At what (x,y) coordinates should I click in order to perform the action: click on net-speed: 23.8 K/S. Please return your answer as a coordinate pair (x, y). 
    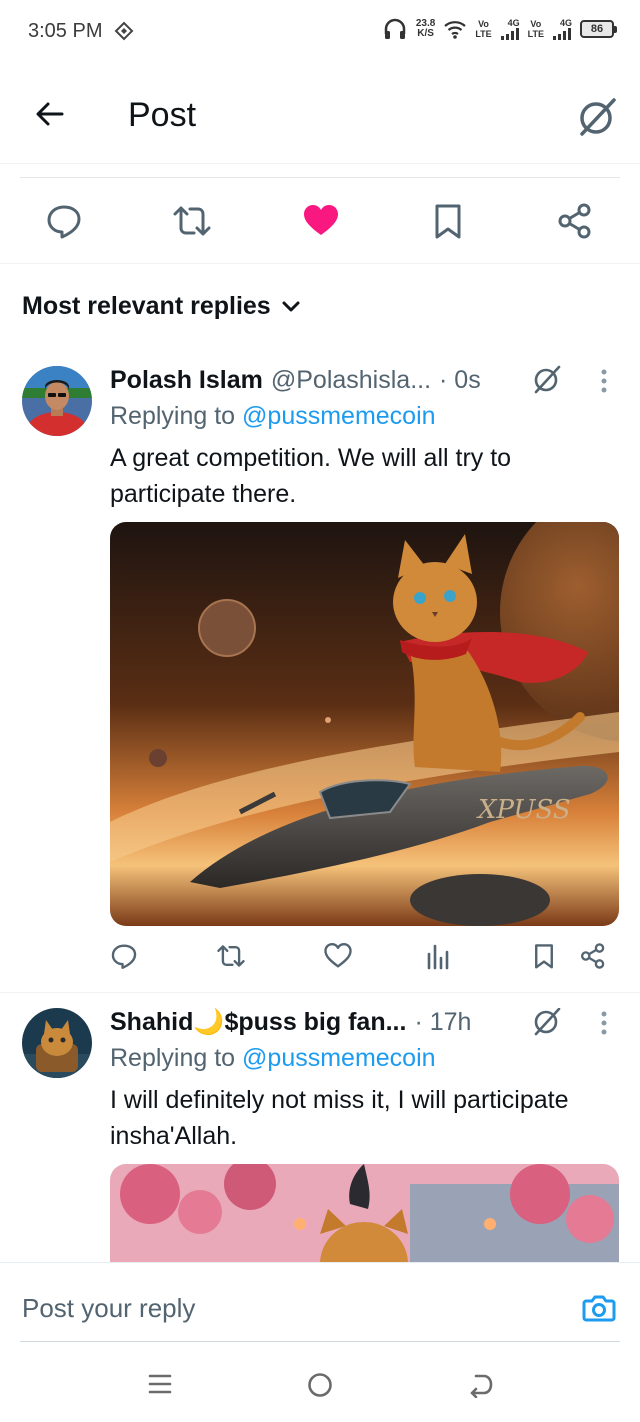
    Looking at the image, I should click on (425, 29).